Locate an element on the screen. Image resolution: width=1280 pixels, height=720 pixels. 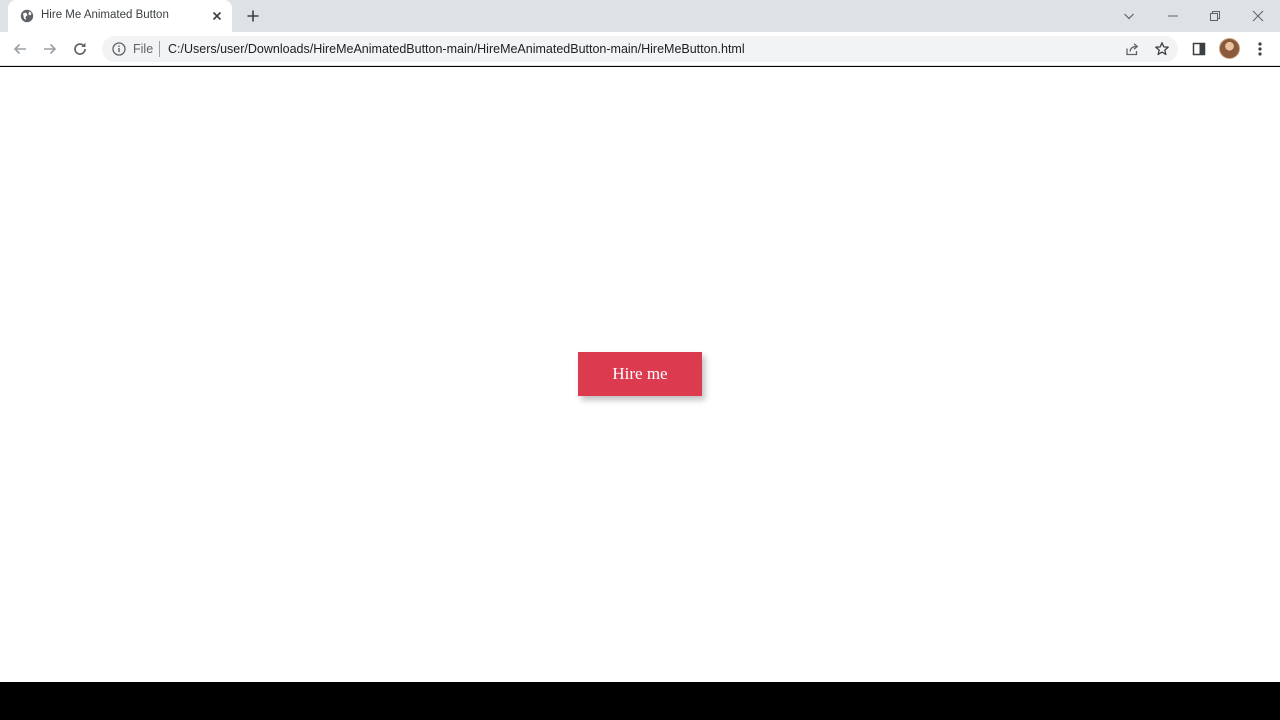
tab-strip: Hire Me Animated Button is located at coordinates (640, 16).